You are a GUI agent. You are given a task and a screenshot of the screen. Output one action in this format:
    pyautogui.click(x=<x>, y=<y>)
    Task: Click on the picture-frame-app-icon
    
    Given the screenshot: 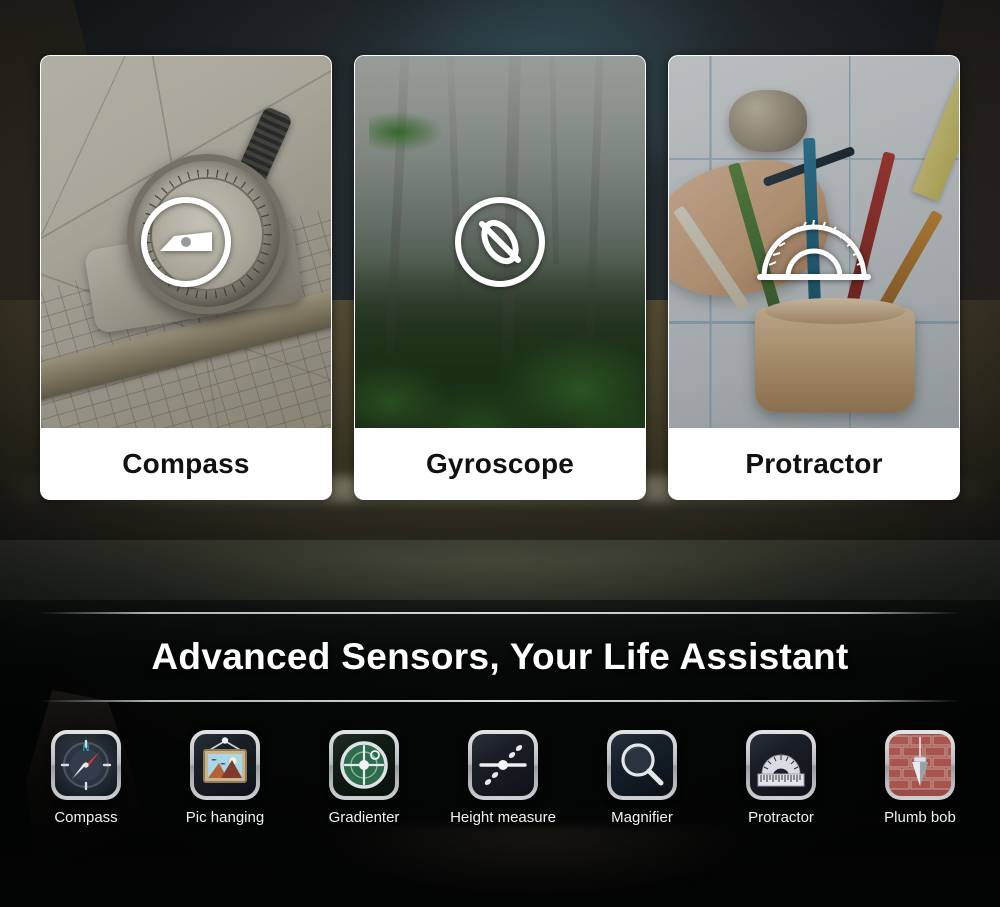 What is the action you would take?
    pyautogui.click(x=225, y=765)
    